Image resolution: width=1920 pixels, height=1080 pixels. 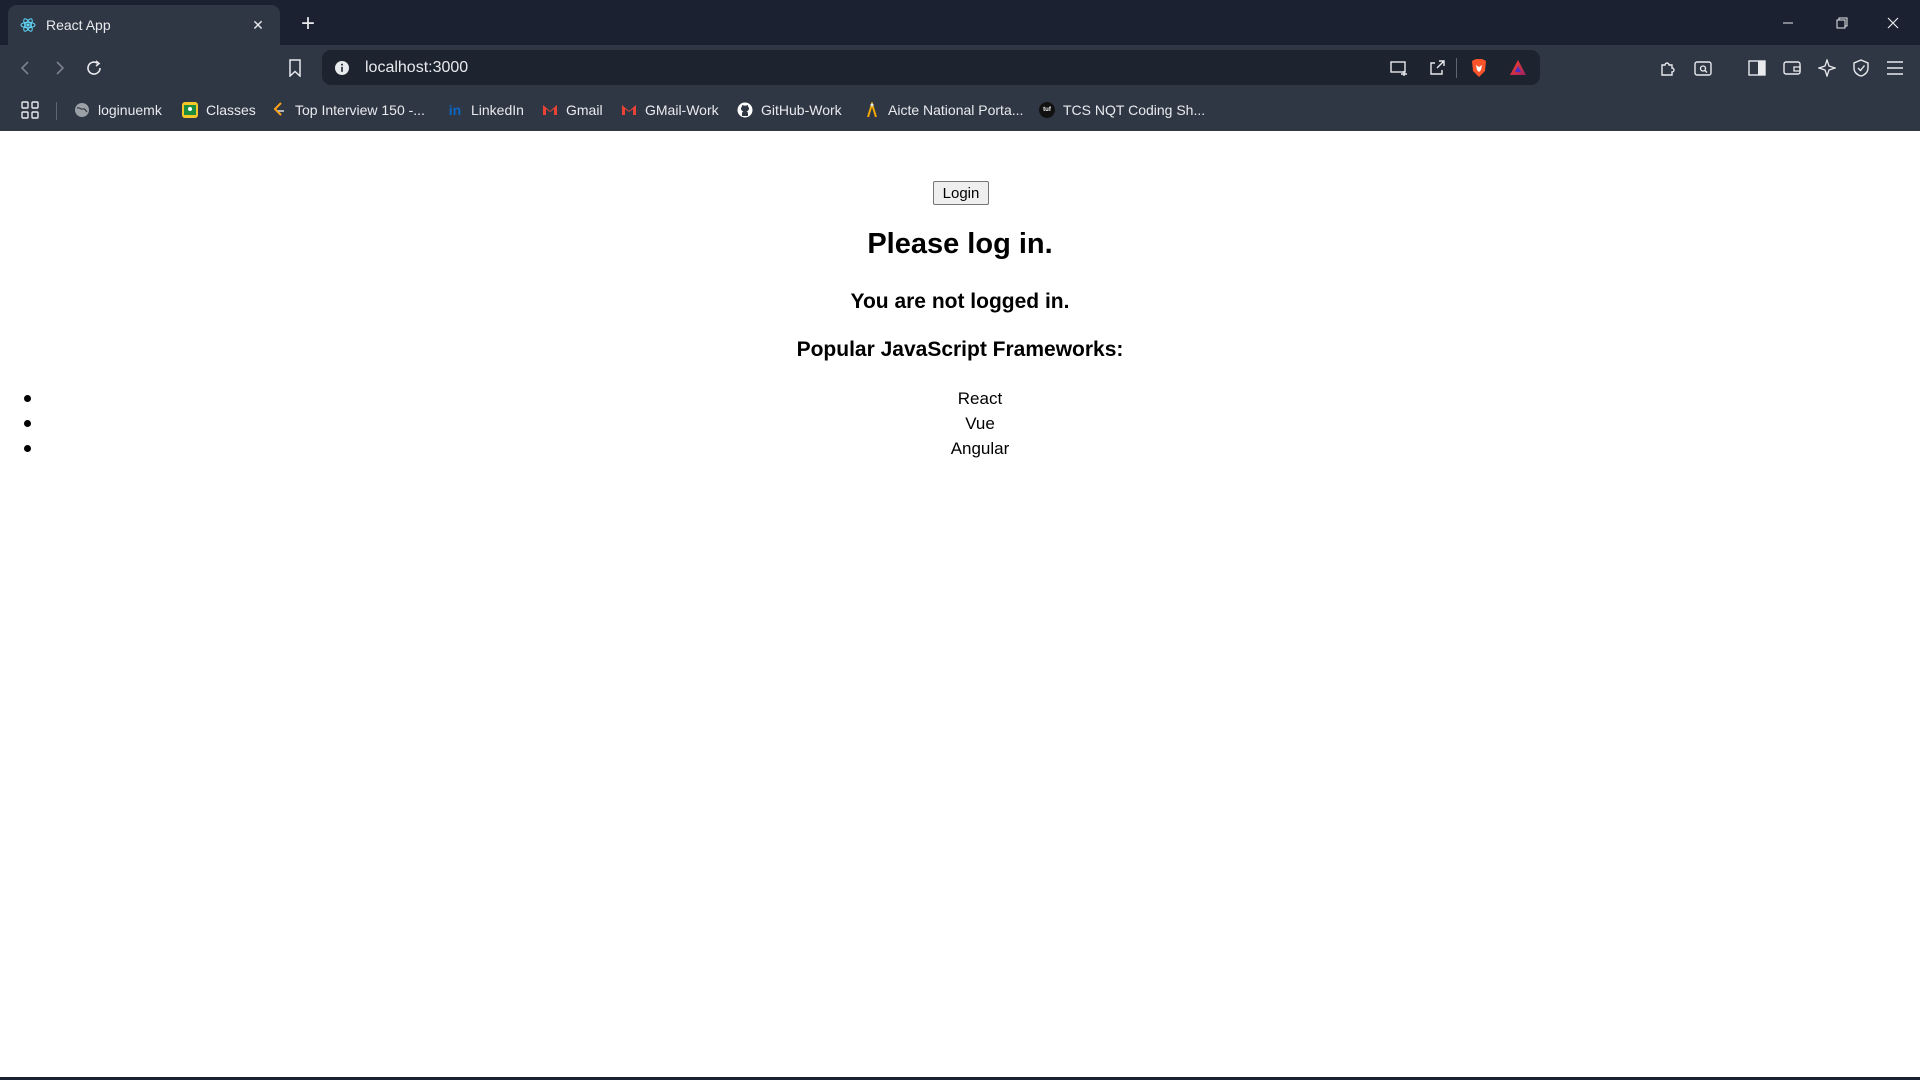 What do you see at coordinates (872, 110) in the screenshot?
I see `aicte-icon` at bounding box center [872, 110].